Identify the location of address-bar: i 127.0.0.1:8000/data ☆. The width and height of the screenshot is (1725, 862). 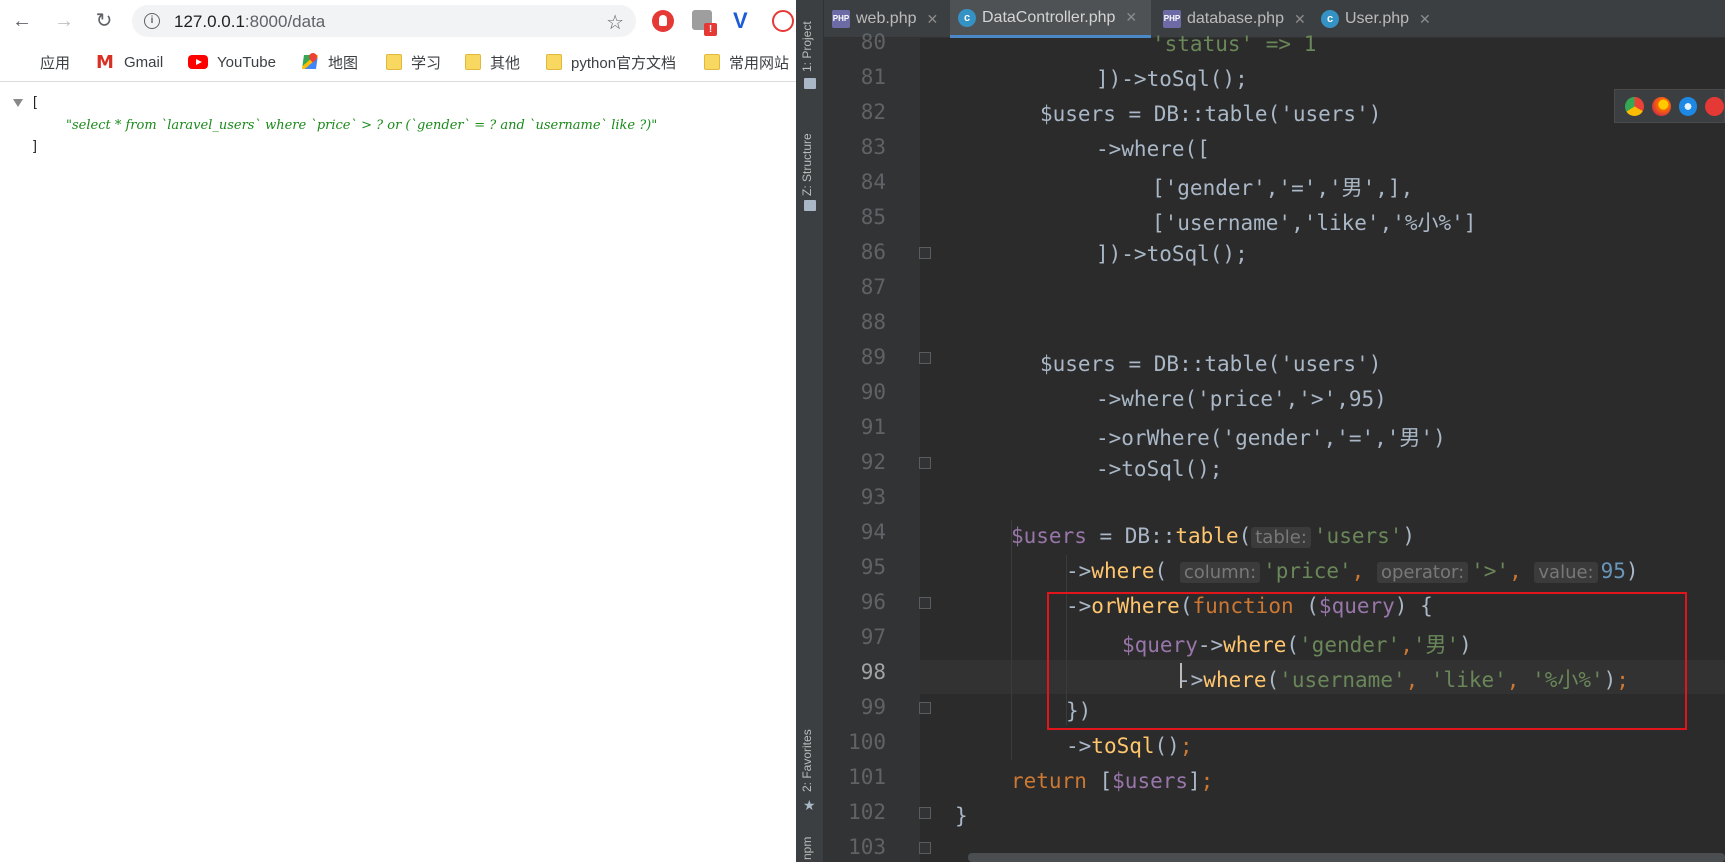
(384, 21).